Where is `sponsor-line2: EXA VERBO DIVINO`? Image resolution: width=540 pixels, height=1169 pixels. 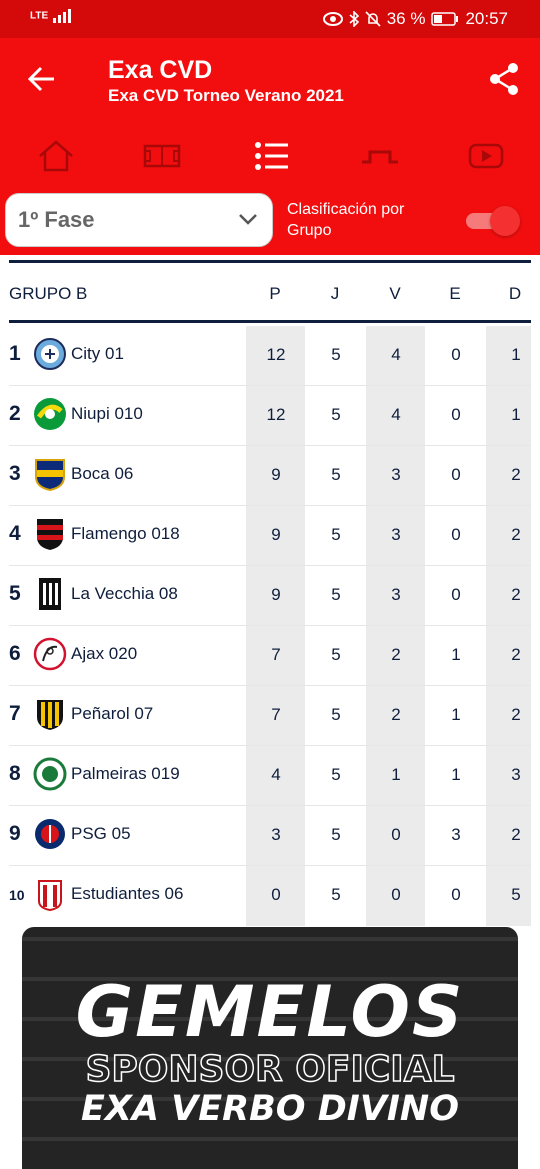
sponsor-line2: EXA VERBO DIVINO is located at coordinates (270, 1109).